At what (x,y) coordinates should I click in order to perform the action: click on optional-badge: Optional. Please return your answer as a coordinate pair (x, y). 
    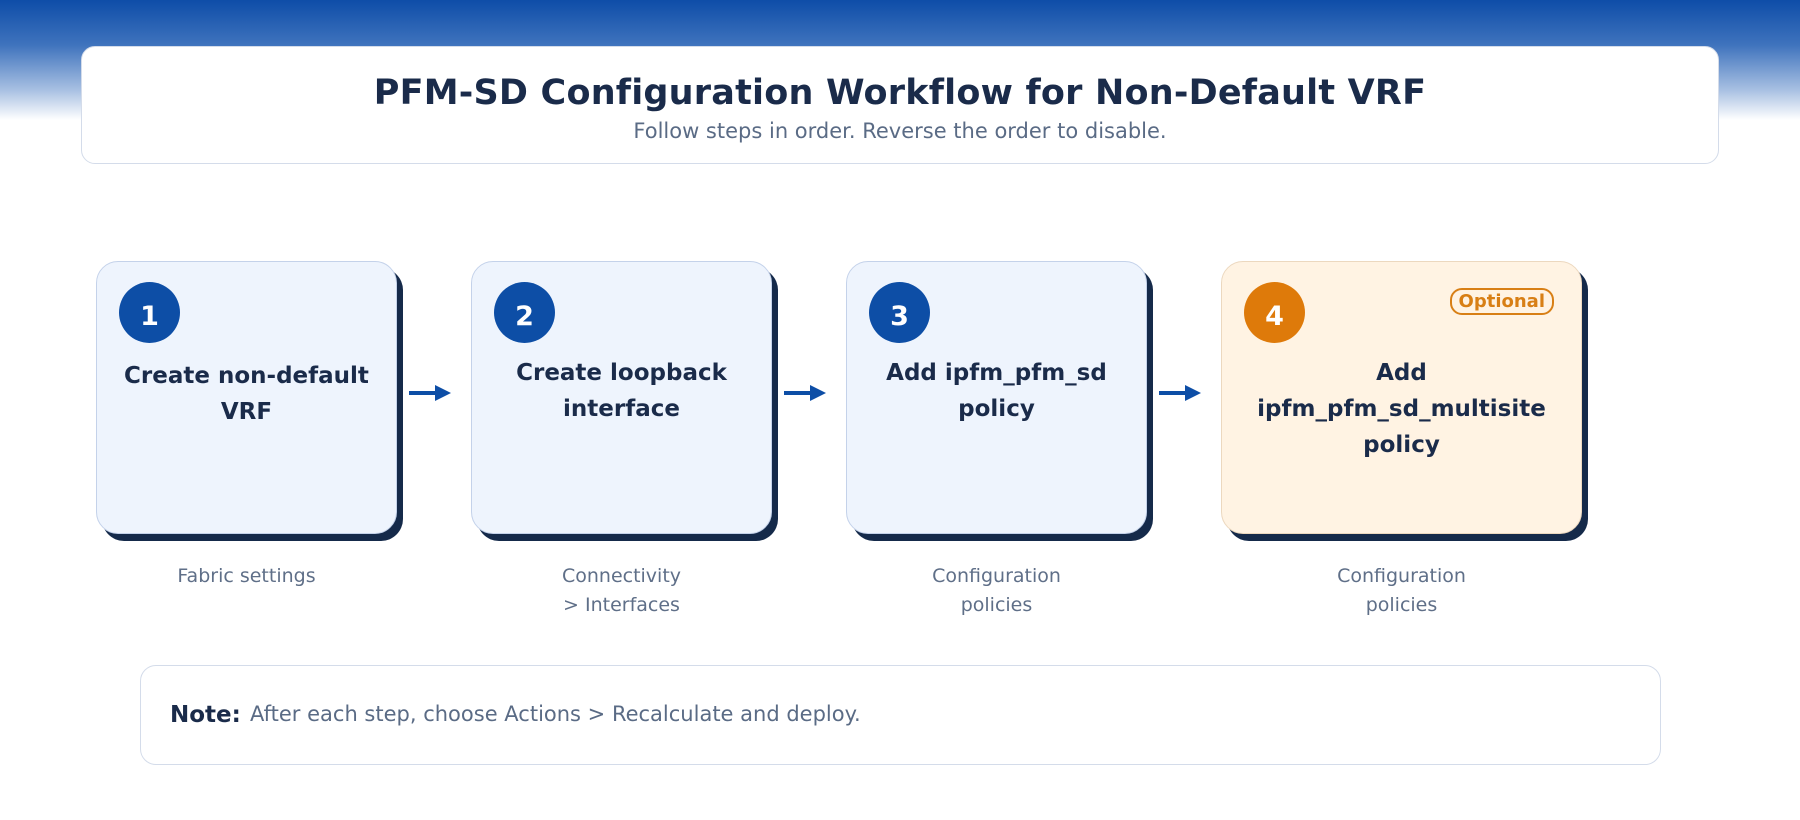
    Looking at the image, I should click on (1501, 301).